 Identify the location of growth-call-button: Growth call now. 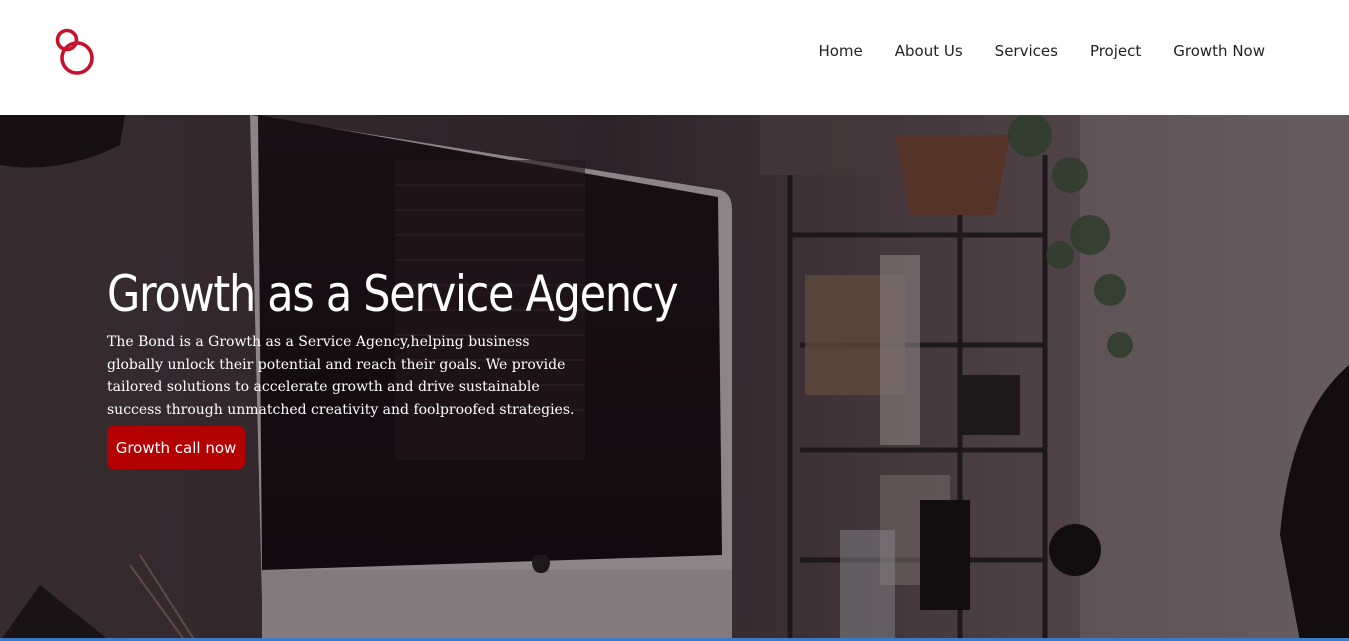
(176, 447).